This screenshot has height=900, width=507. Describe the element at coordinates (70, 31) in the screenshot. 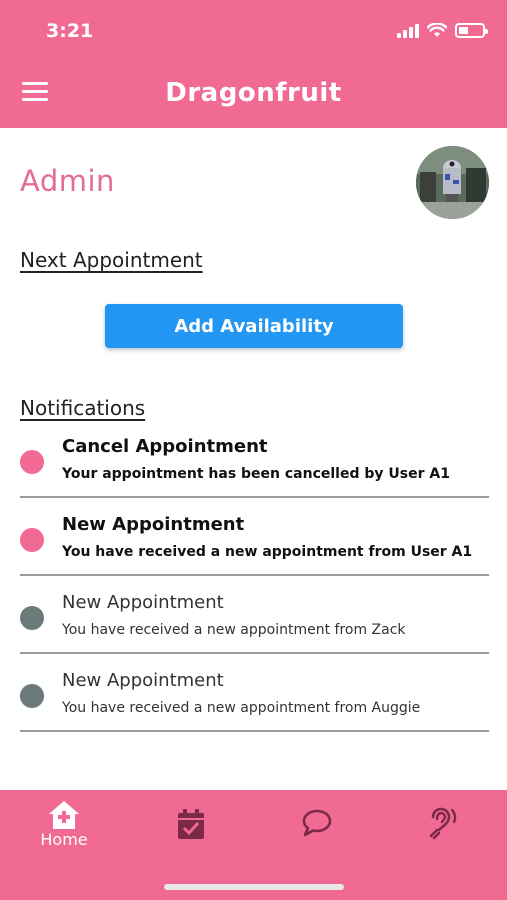

I see `status-time: 3:21` at that location.